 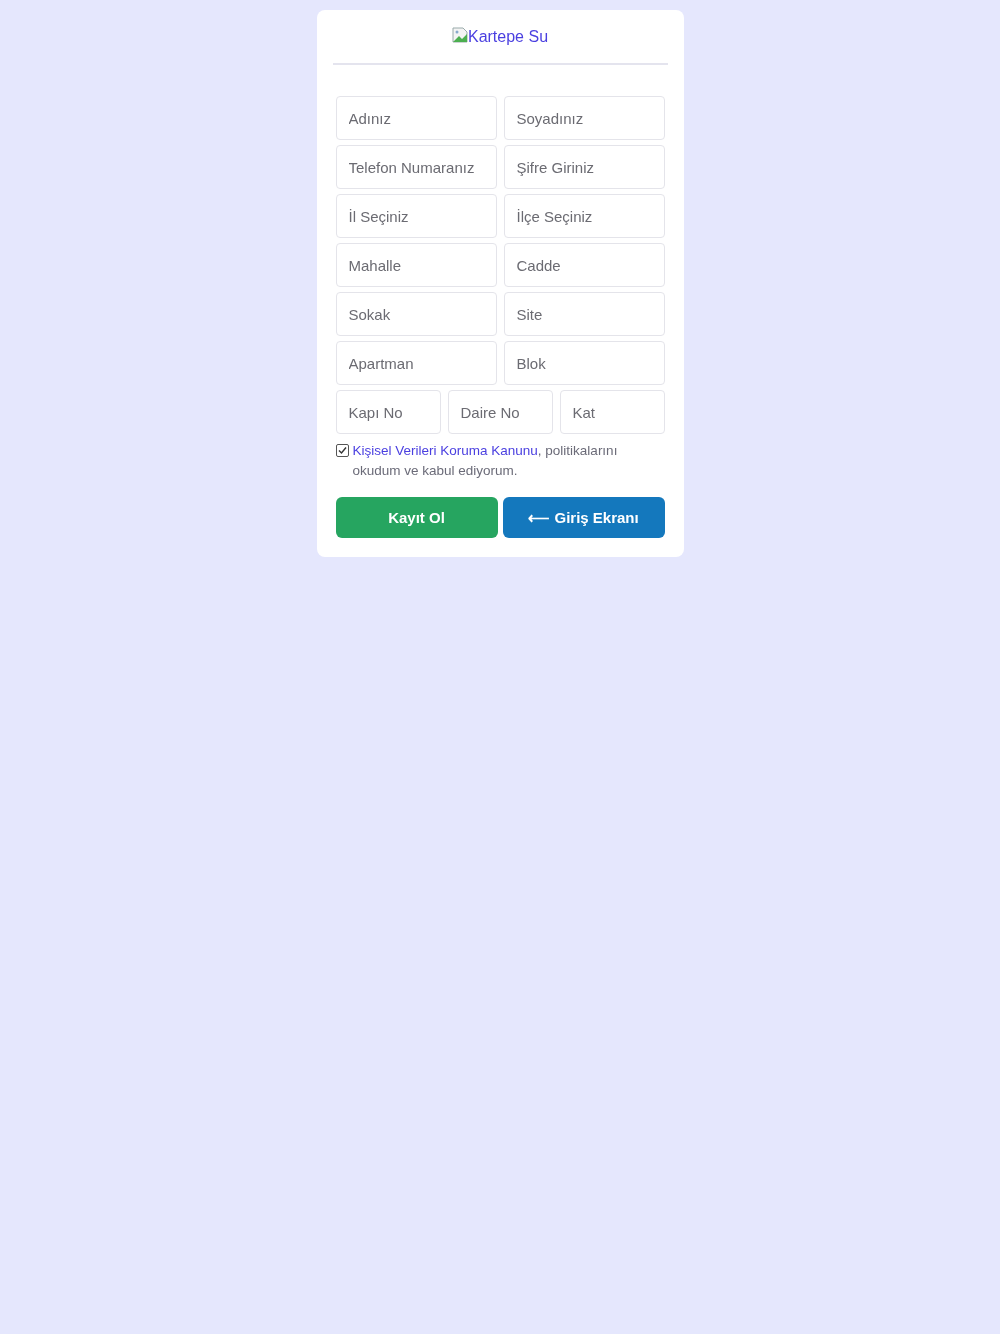 I want to click on login-screen-button: ⟵ Giriş Ekranı, so click(x=583, y=517).